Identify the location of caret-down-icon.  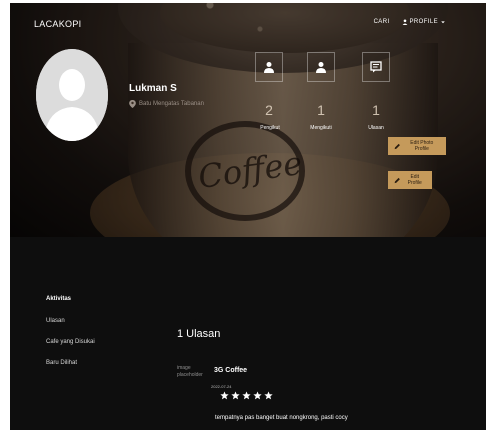
(443, 22).